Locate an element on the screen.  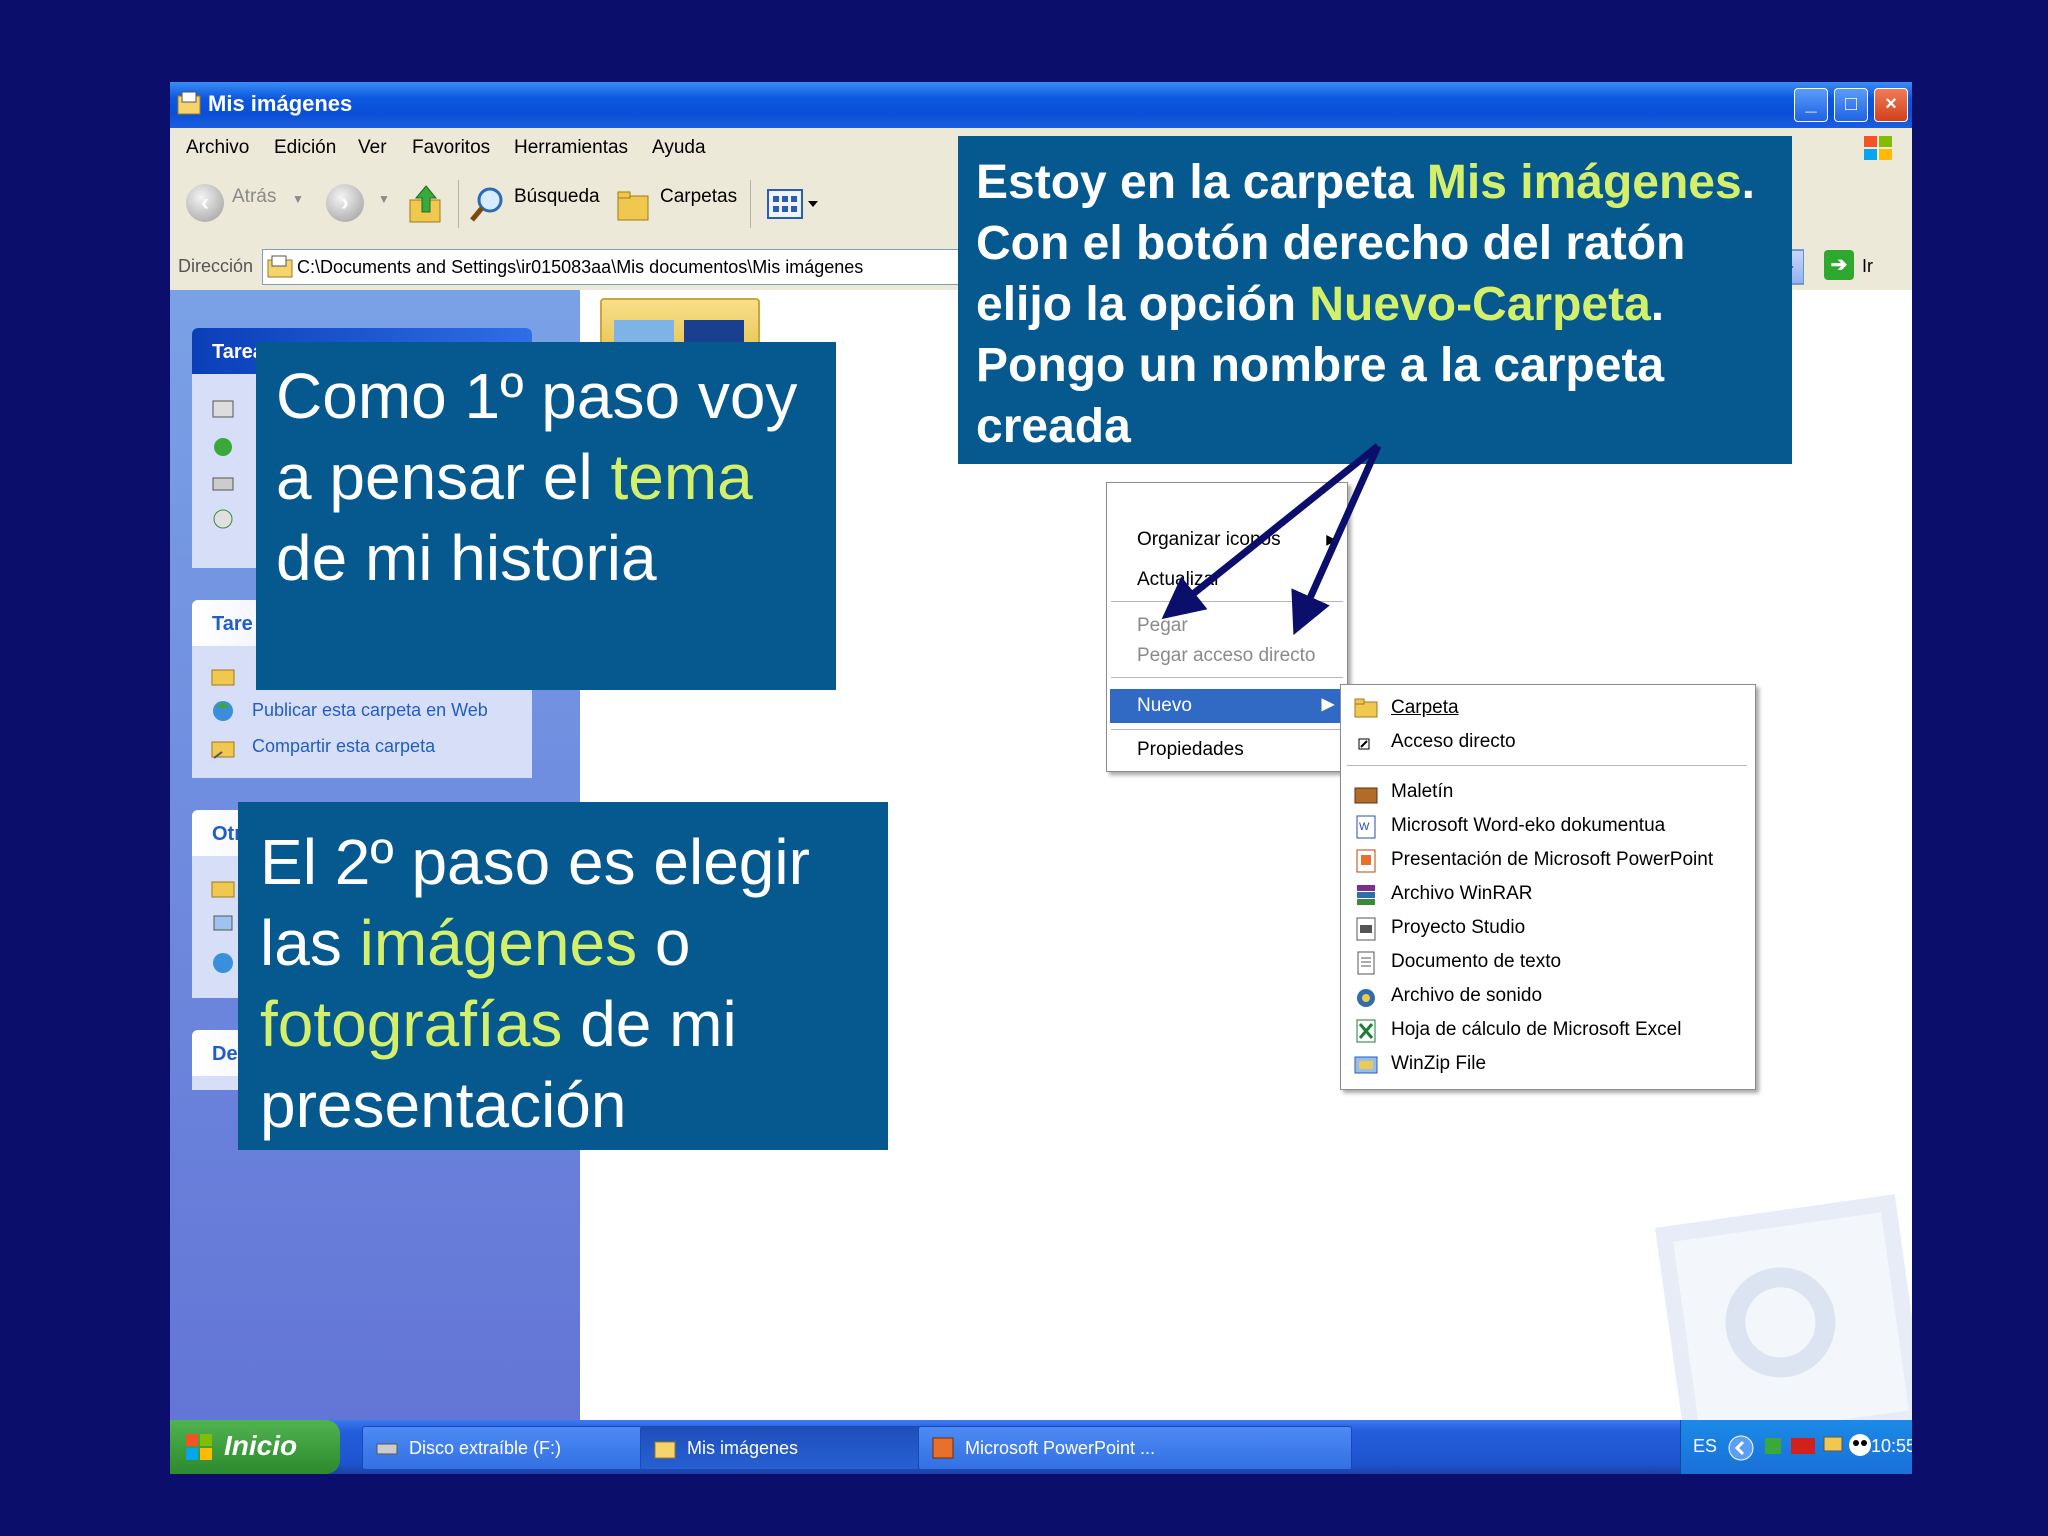
network-places-icon is located at coordinates (223, 963).